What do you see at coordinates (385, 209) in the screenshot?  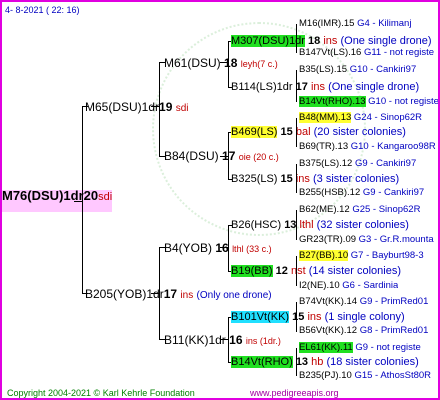 I see `entry-note: G25 - Sinop62R` at bounding box center [385, 209].